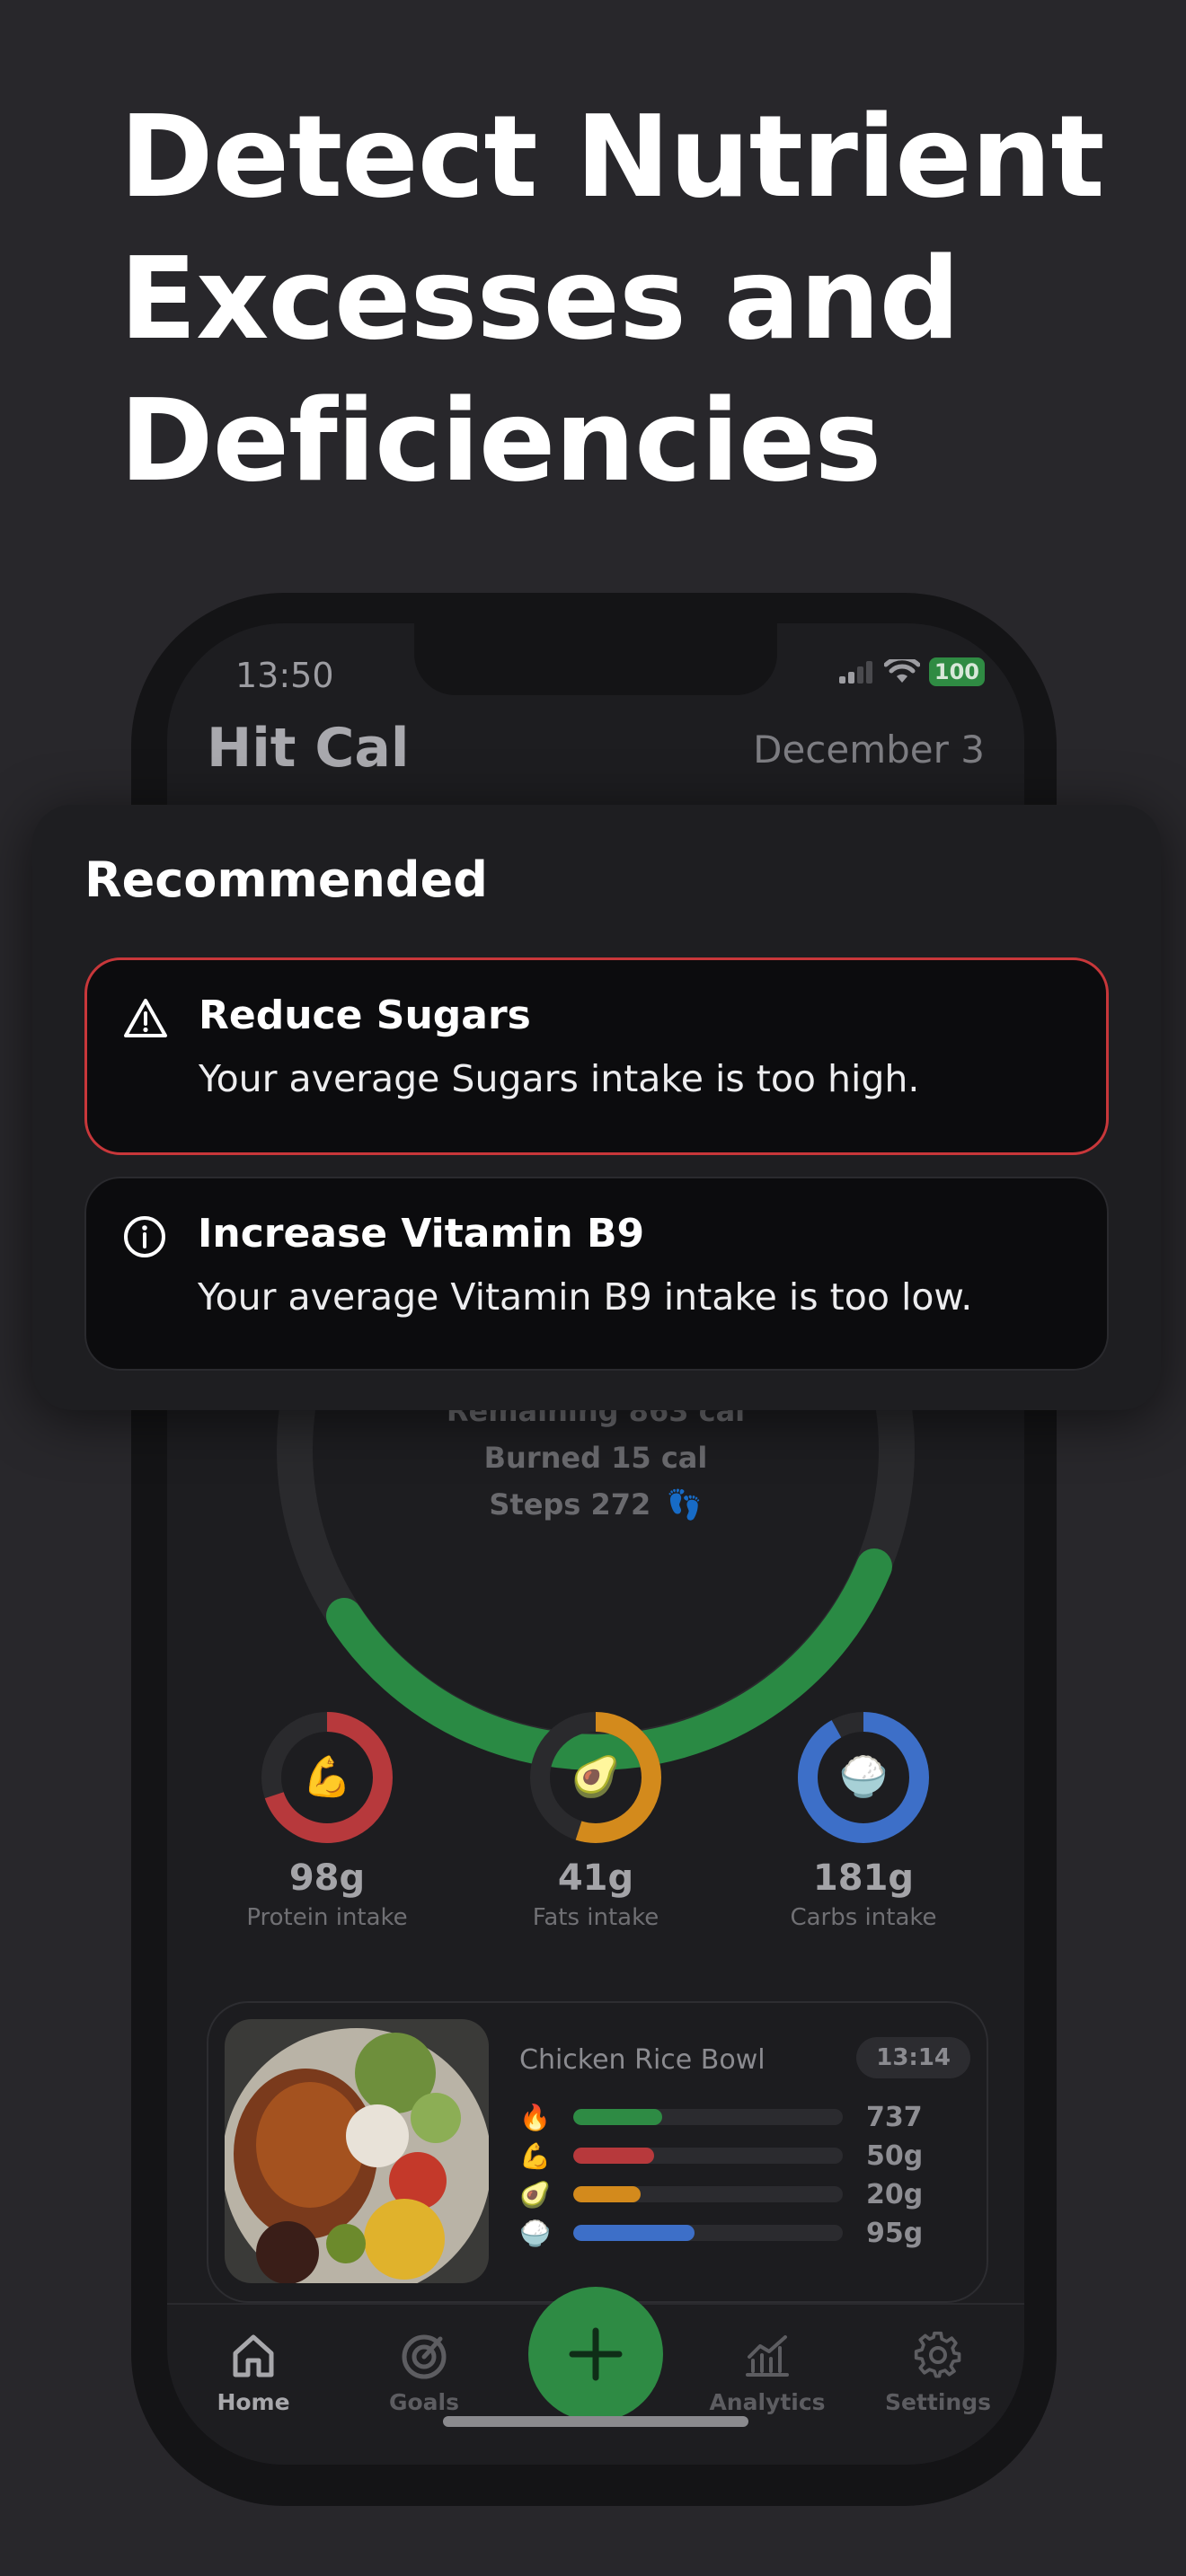 This screenshot has height=2576, width=1186. Describe the element at coordinates (855, 672) in the screenshot. I see `signal-icon` at that location.